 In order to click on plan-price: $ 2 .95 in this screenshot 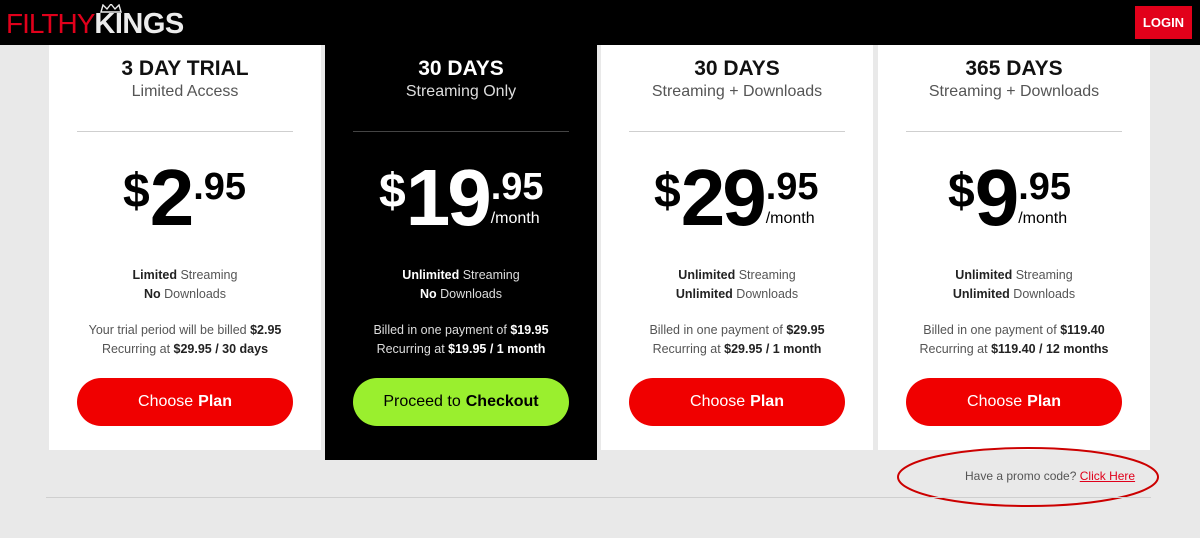, I will do `click(185, 202)`.